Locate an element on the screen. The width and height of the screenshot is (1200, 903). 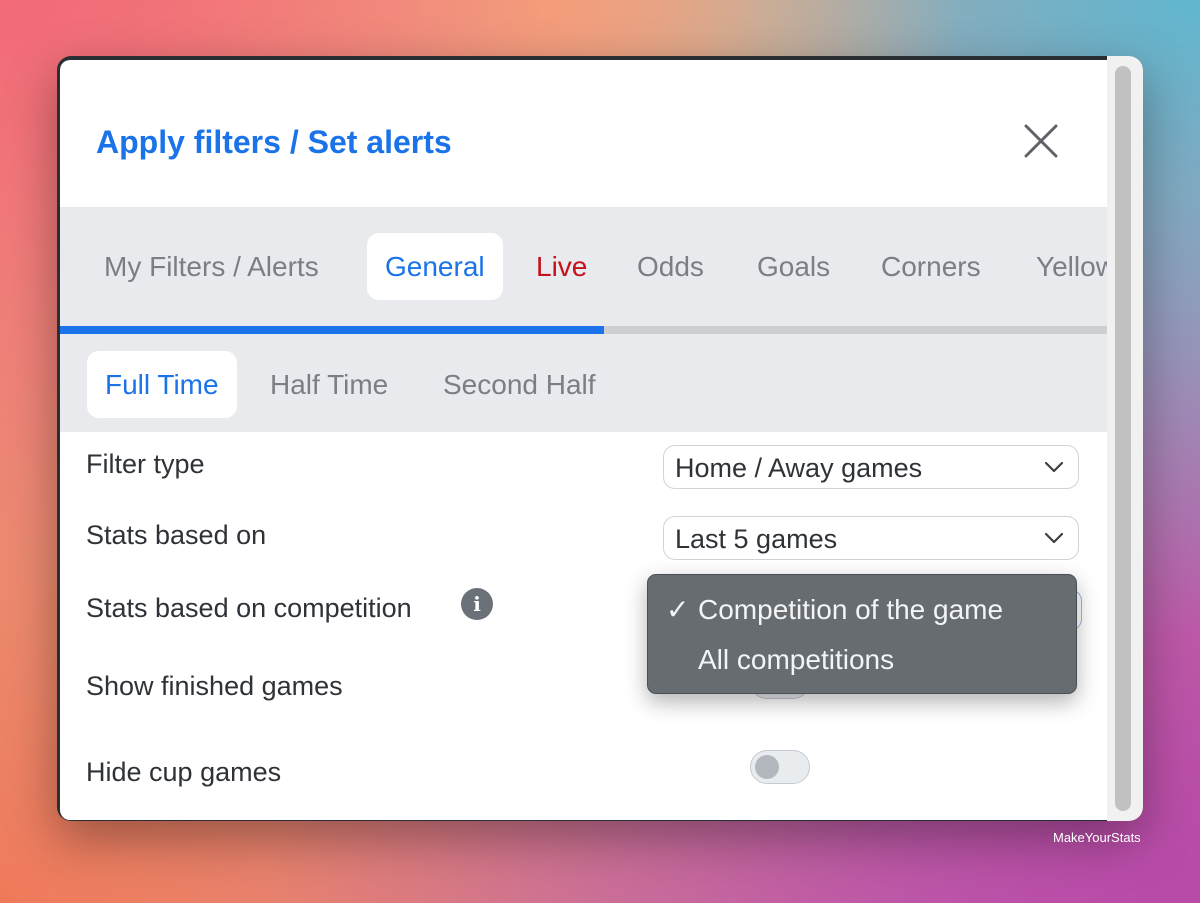
modal-title: Apply filters / Set alerts is located at coordinates (274, 142).